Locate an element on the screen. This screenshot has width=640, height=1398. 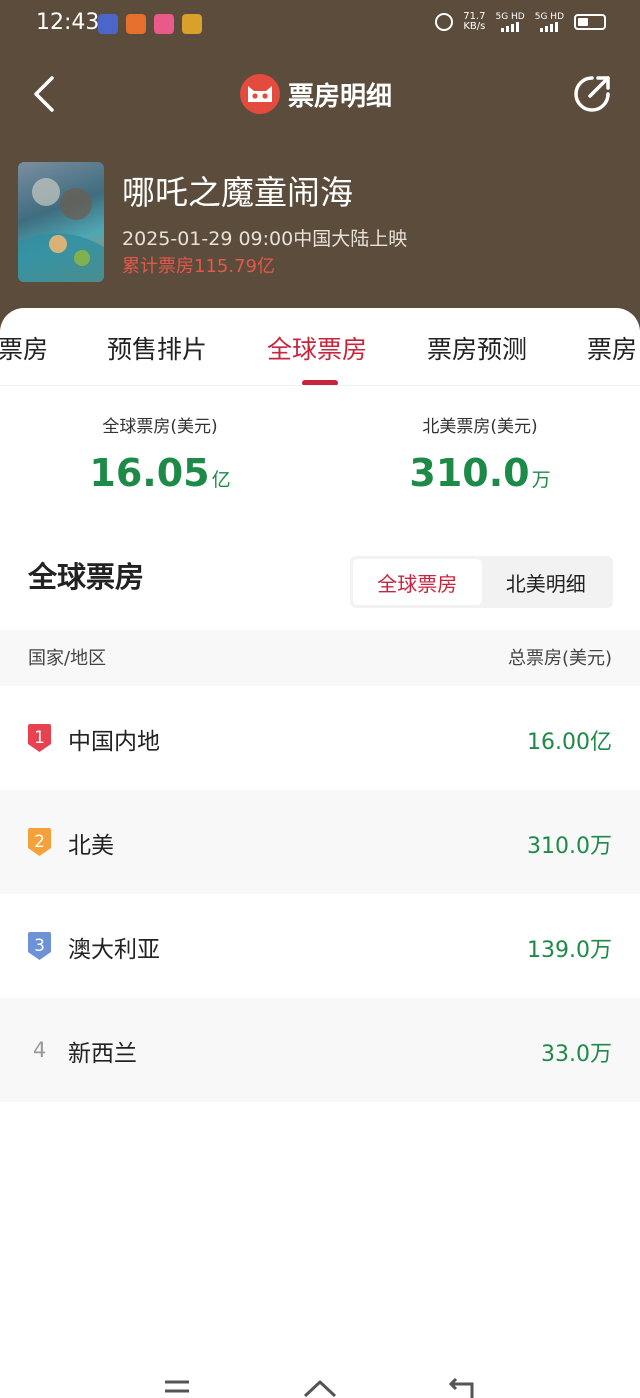
home-button is located at coordinates (320, 1388).